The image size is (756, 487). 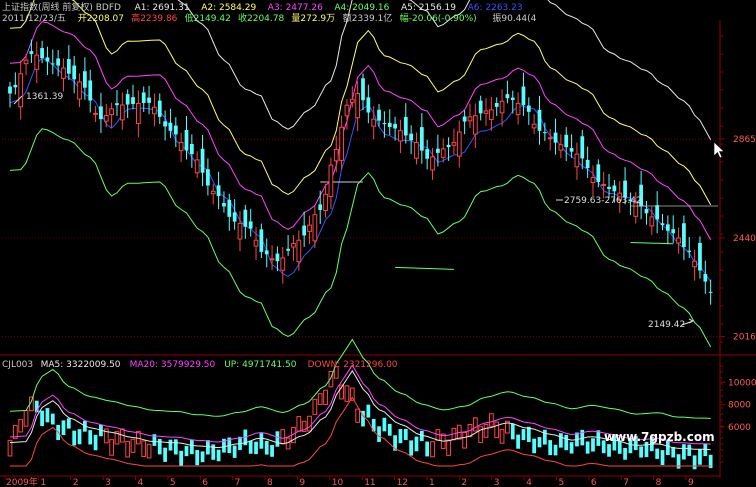 What do you see at coordinates (44, 97) in the screenshot?
I see `high-price-label: 1361.39` at bounding box center [44, 97].